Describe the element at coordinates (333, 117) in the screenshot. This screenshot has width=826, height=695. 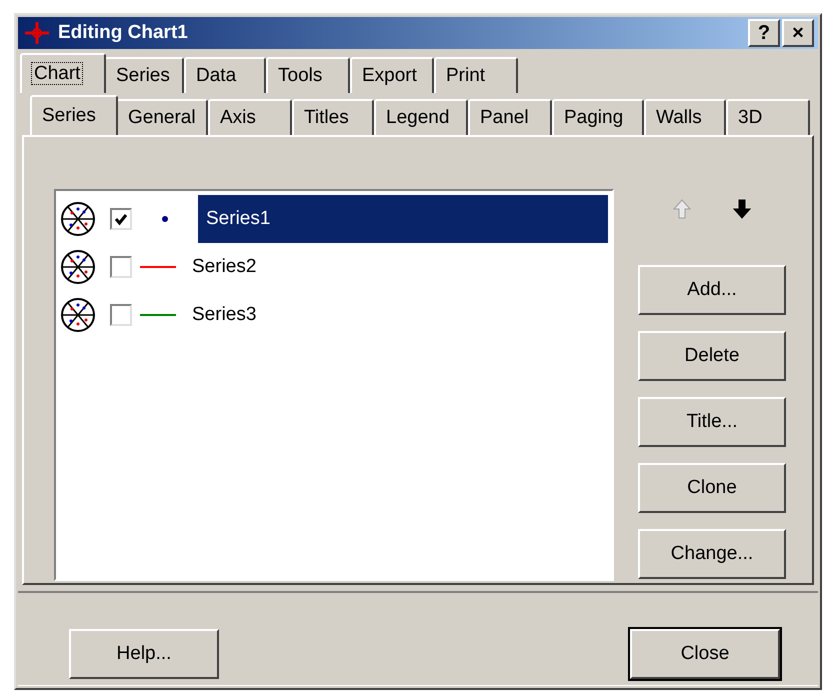
I see `tab: Titles` at that location.